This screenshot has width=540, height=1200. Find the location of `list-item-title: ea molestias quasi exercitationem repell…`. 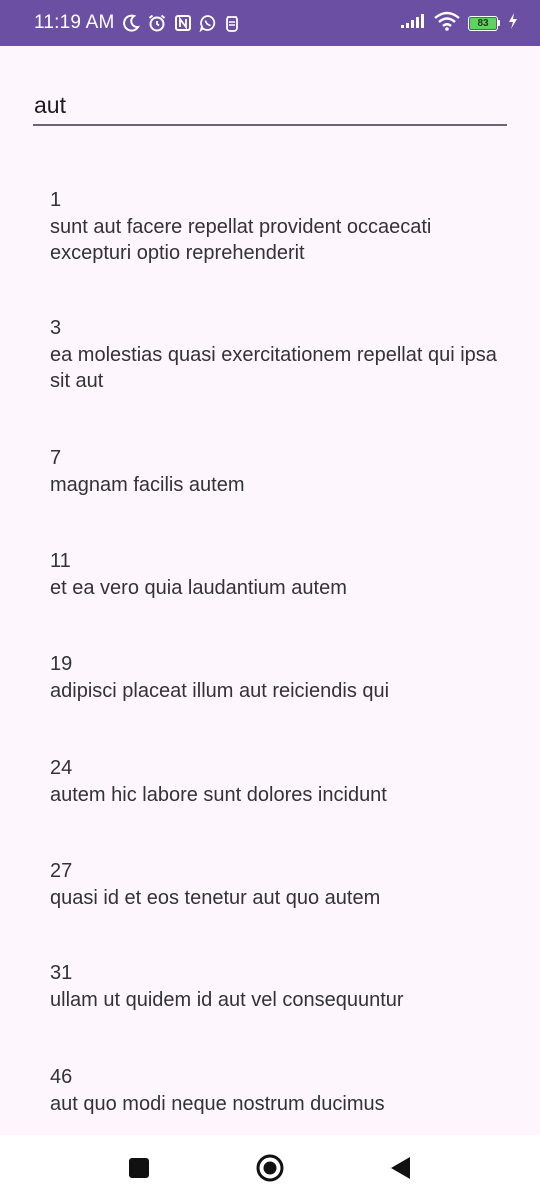

list-item-title: ea molestias quasi exercitationem repell… is located at coordinates (273, 368).